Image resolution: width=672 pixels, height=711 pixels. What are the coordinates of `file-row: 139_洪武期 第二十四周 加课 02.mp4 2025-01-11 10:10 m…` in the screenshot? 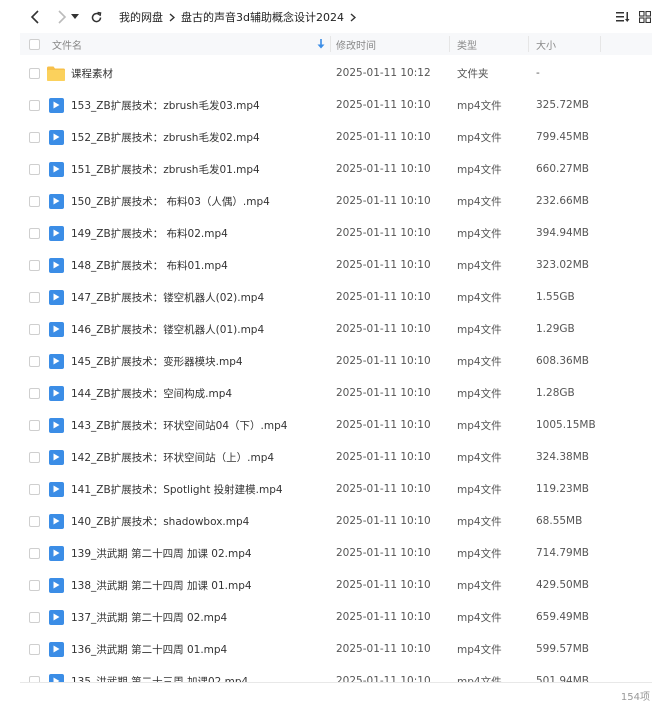 It's located at (336, 553).